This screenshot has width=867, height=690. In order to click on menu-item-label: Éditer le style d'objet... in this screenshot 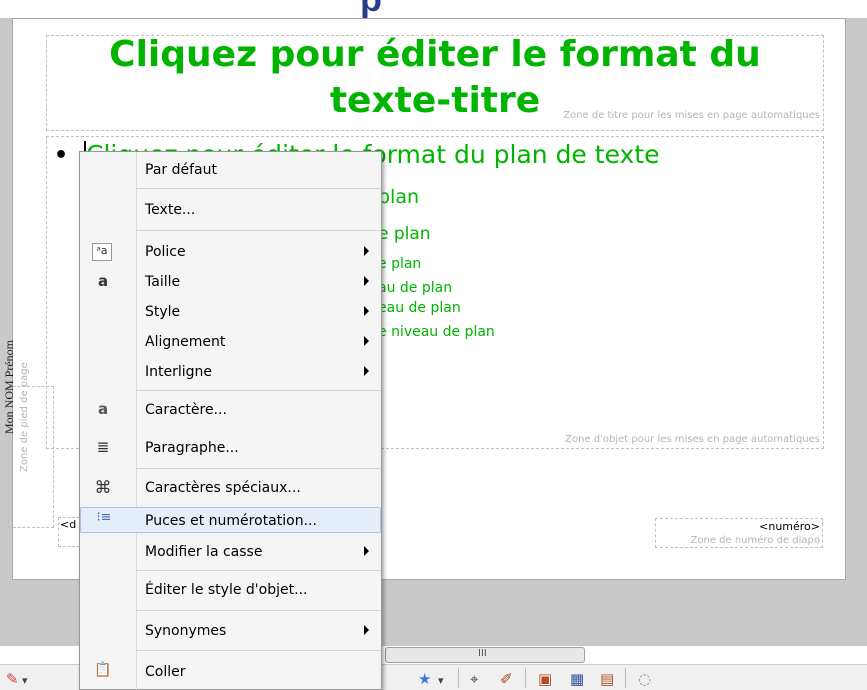, I will do `click(226, 590)`.